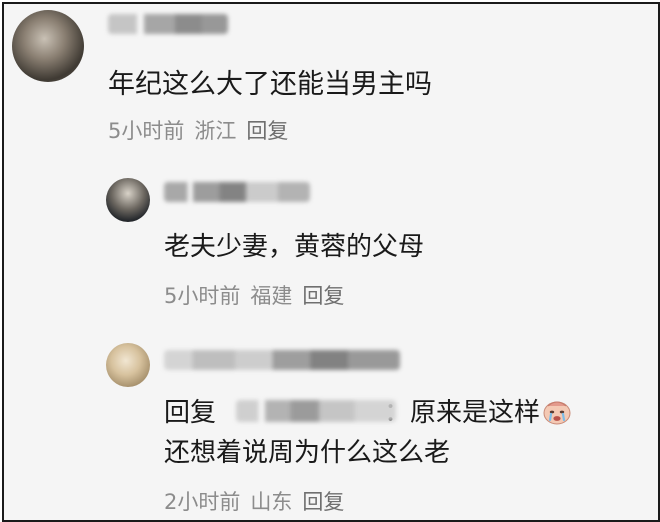  I want to click on comment-location: 浙江, so click(215, 131).